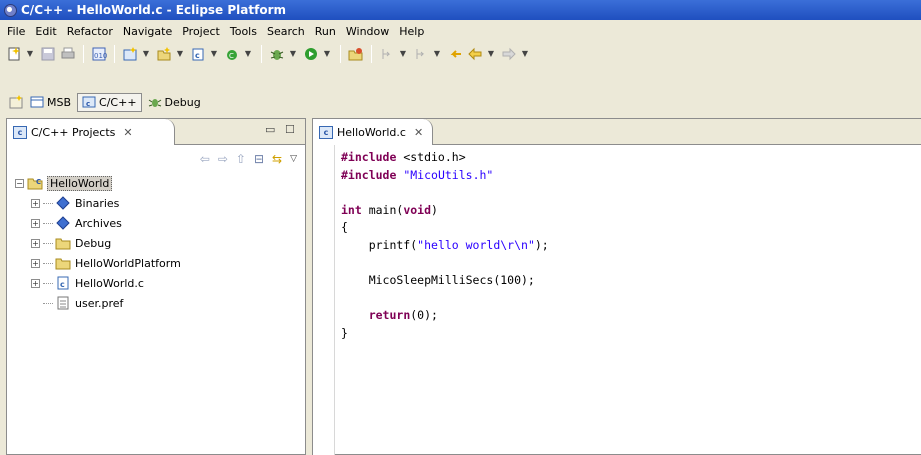  Describe the element at coordinates (277, 159) in the screenshot. I see `link-editor-icon: ⇆` at that location.